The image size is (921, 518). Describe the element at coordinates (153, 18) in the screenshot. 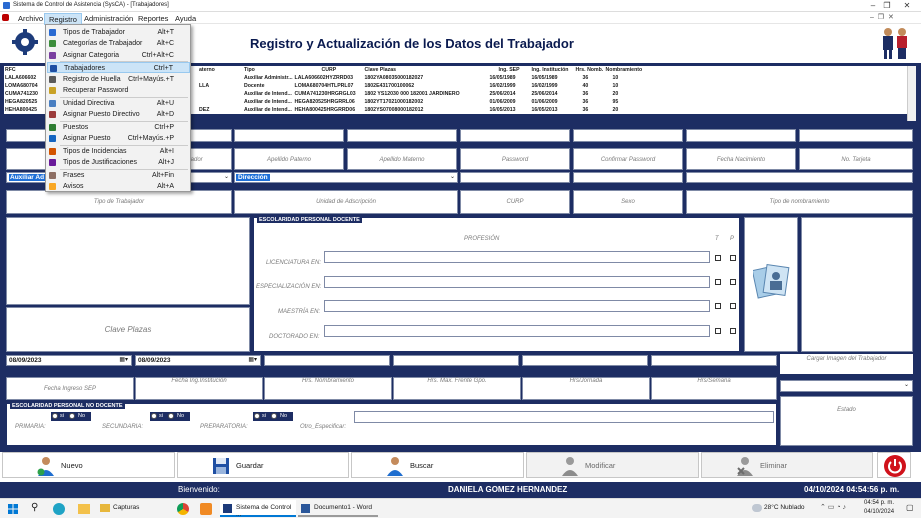

I see `menu-reportes: Reportes` at that location.